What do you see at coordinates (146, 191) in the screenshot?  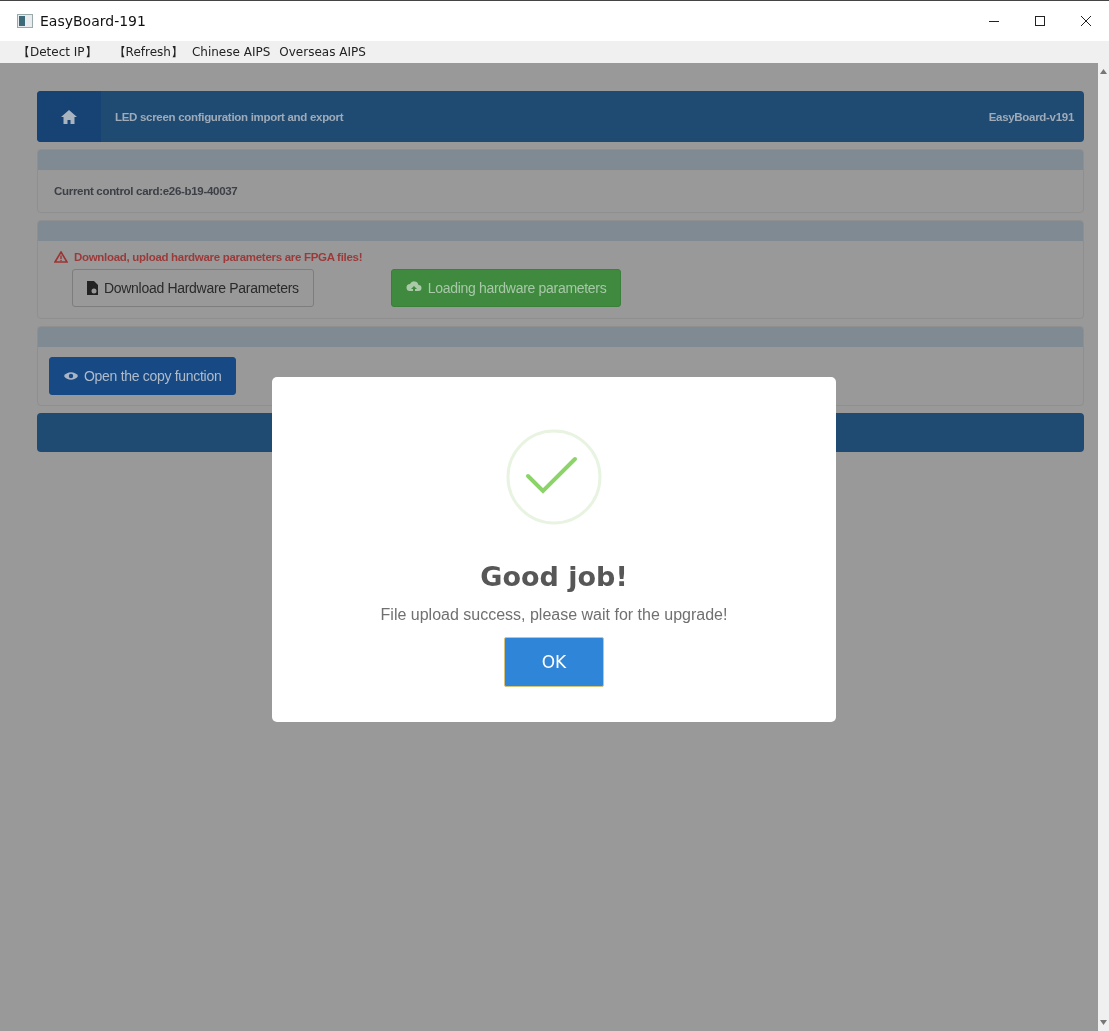 I see `control-card-label: Current control card:e26-b19-40037` at bounding box center [146, 191].